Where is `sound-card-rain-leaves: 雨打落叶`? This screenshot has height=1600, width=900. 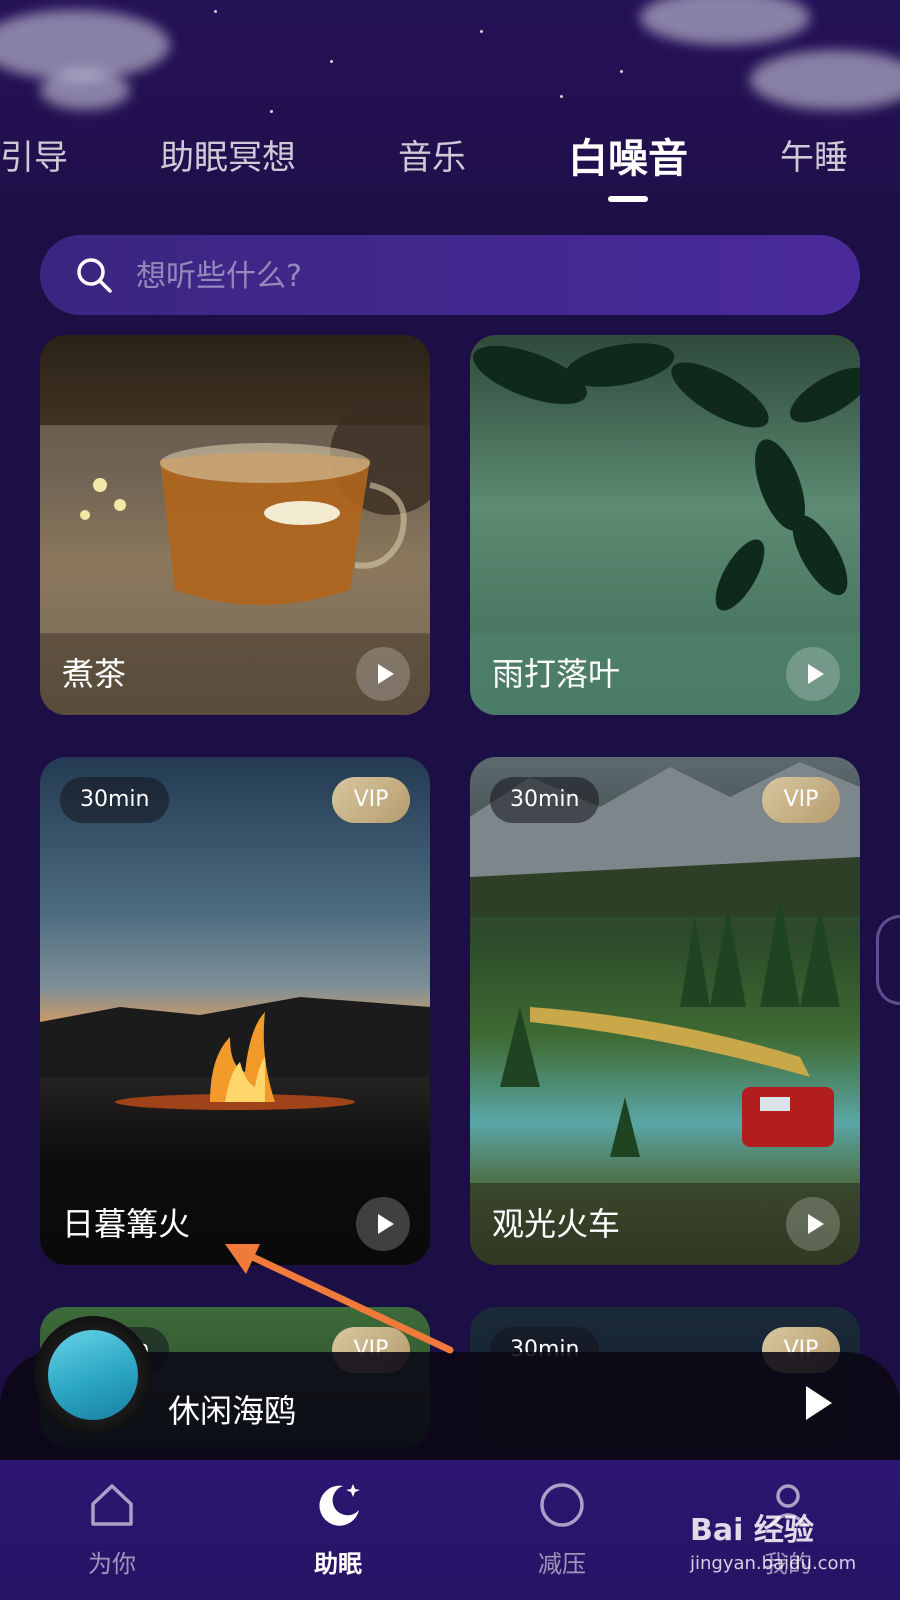 sound-card-rain-leaves: 雨打落叶 is located at coordinates (665, 525).